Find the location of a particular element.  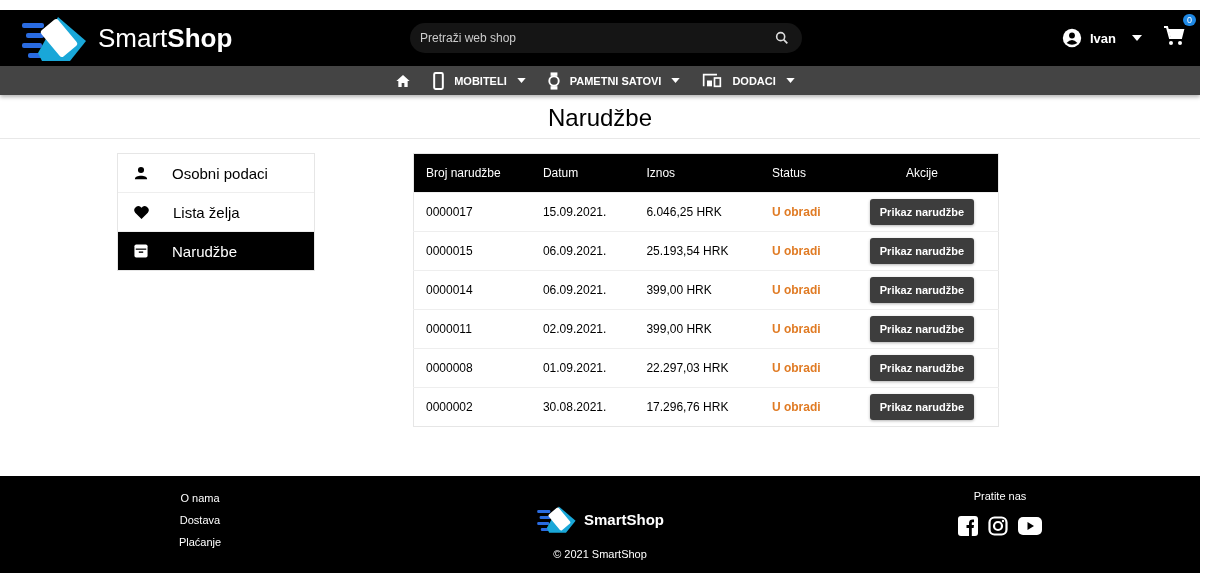

footer-link: O nama is located at coordinates (200, 498).